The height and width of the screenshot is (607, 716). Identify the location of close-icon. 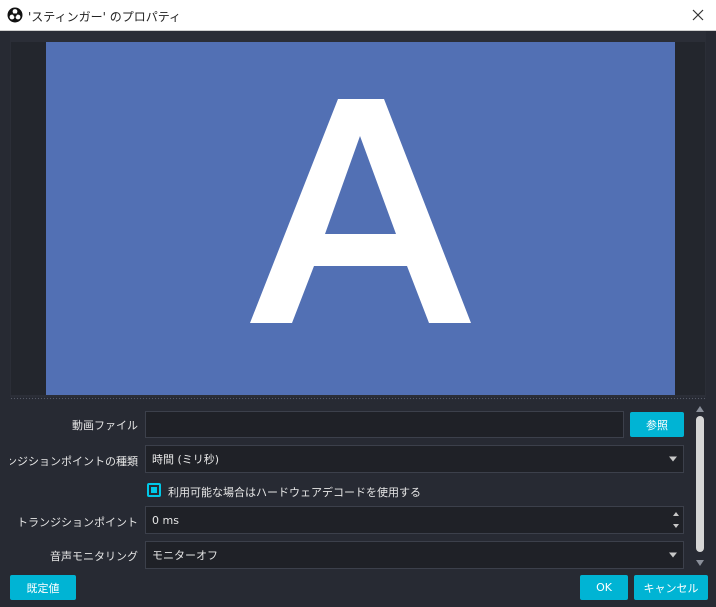
(698, 15).